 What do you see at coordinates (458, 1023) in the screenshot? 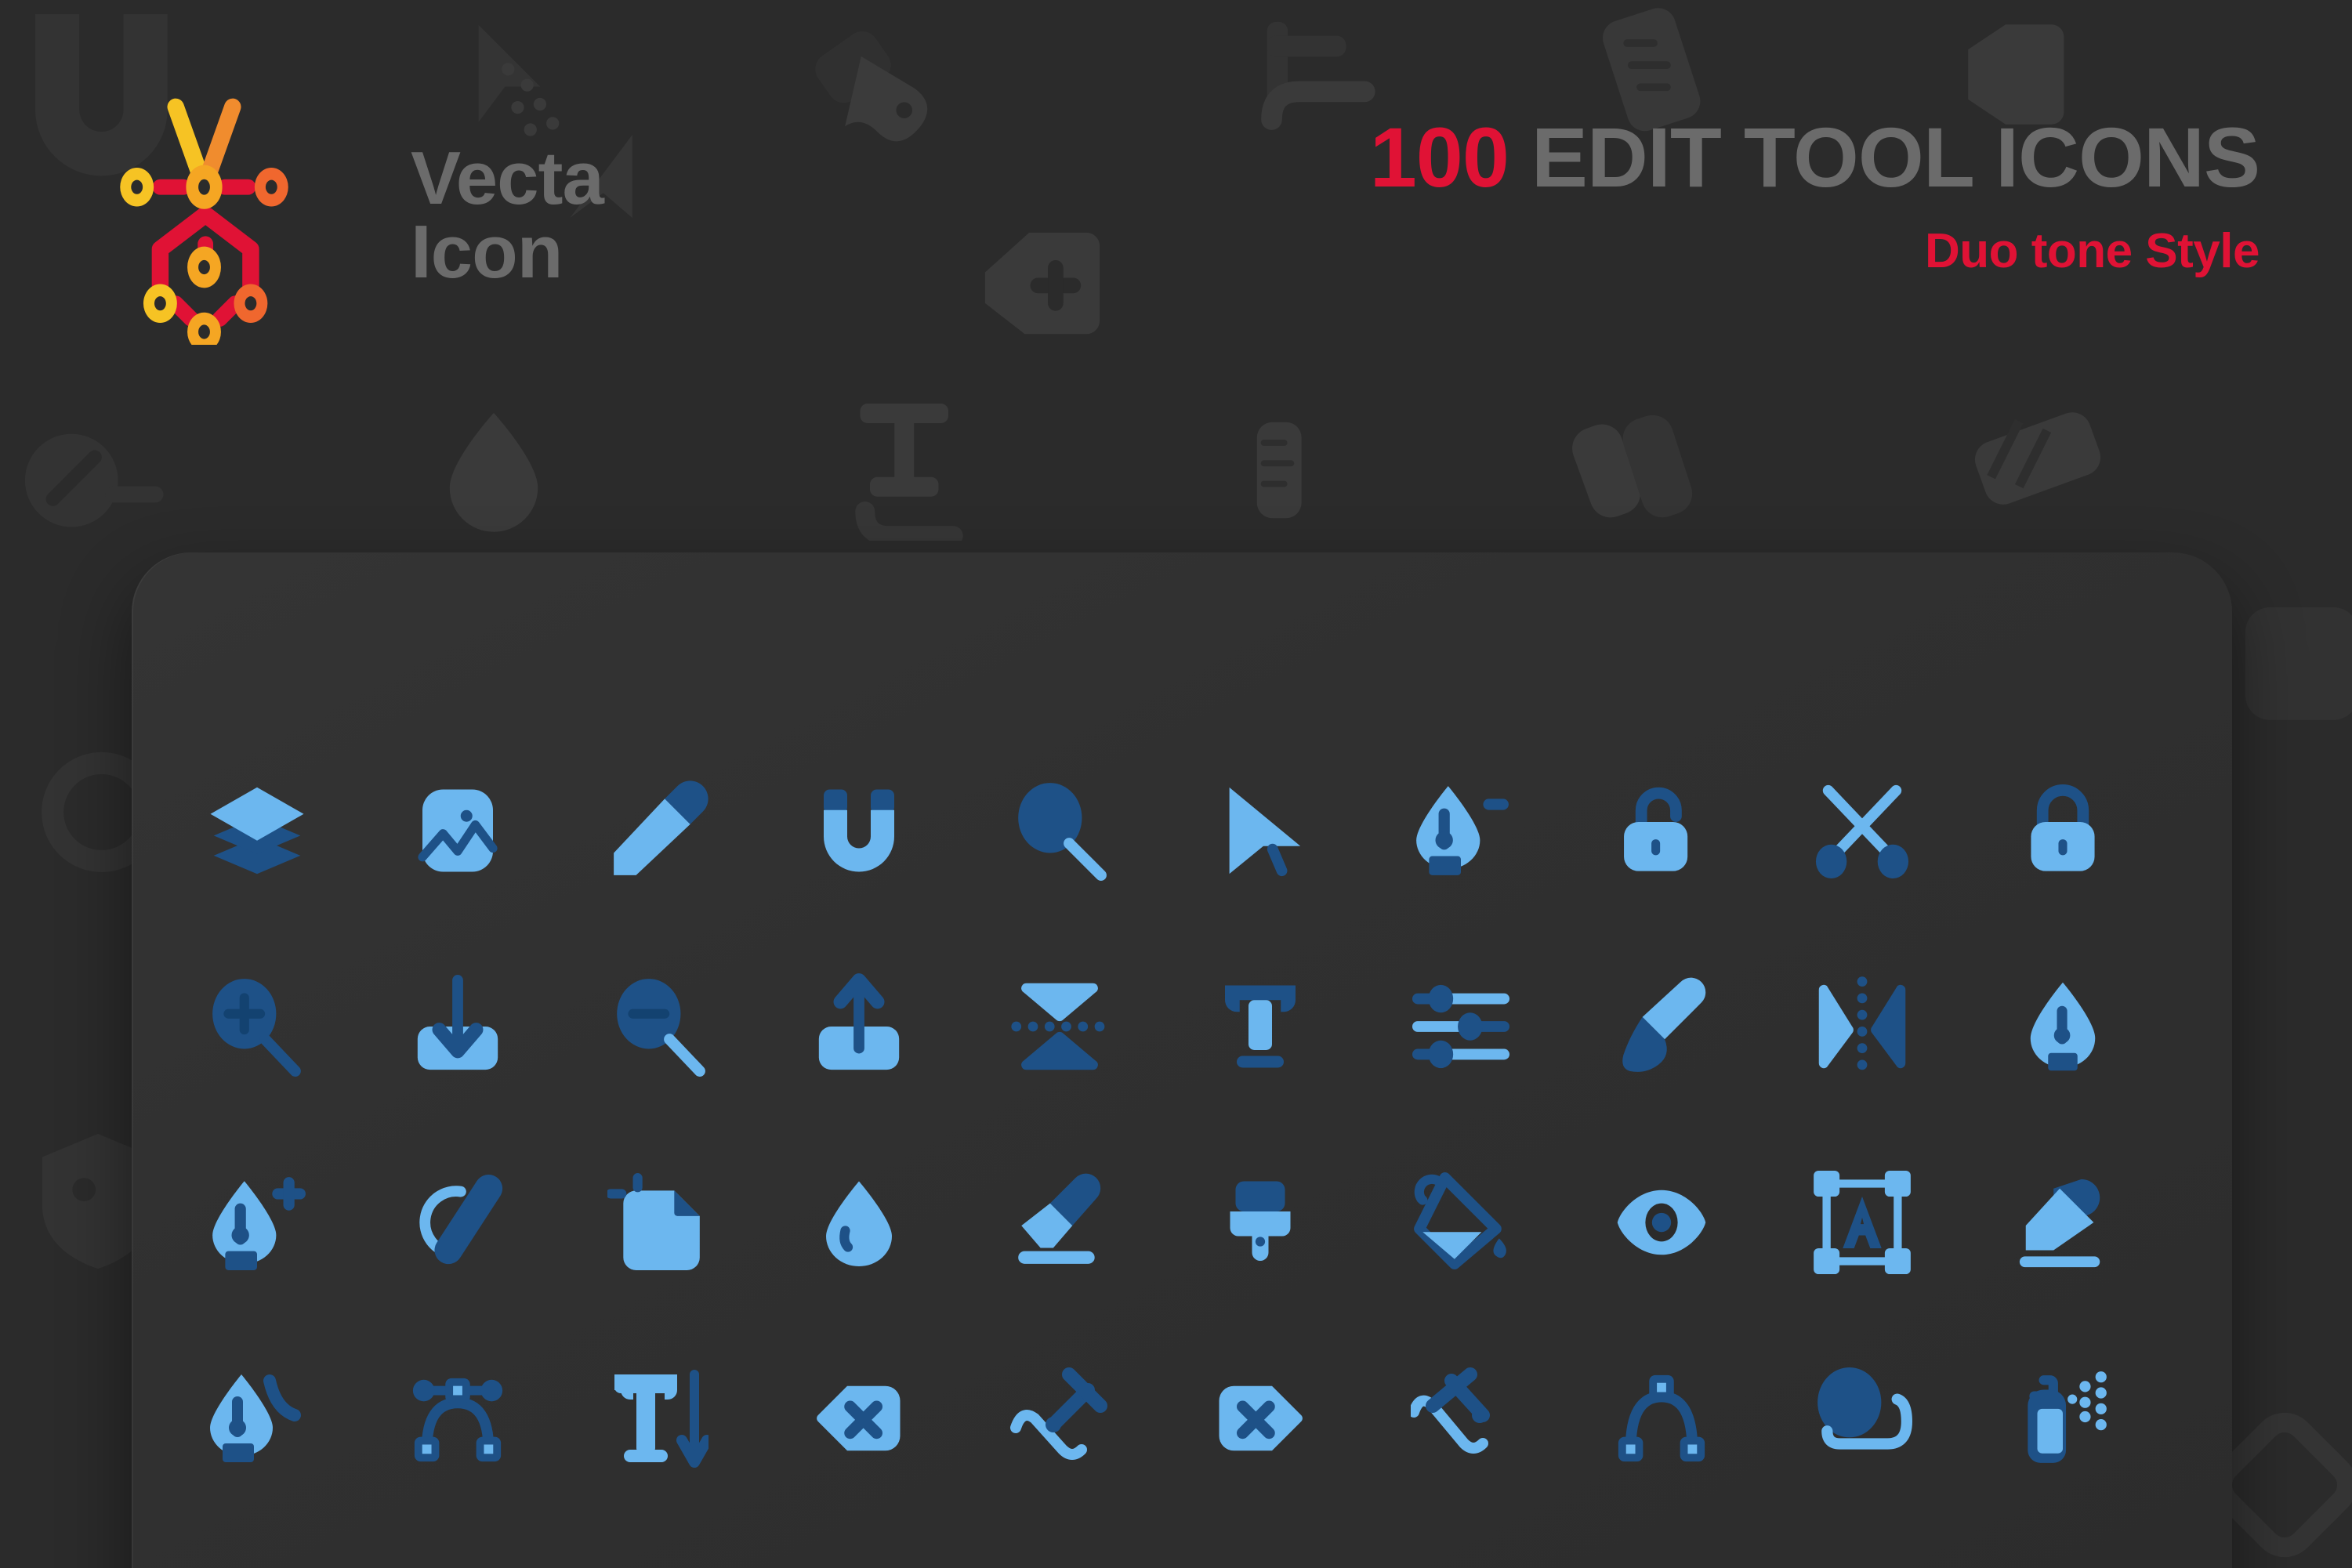
I see `import-icon` at bounding box center [458, 1023].